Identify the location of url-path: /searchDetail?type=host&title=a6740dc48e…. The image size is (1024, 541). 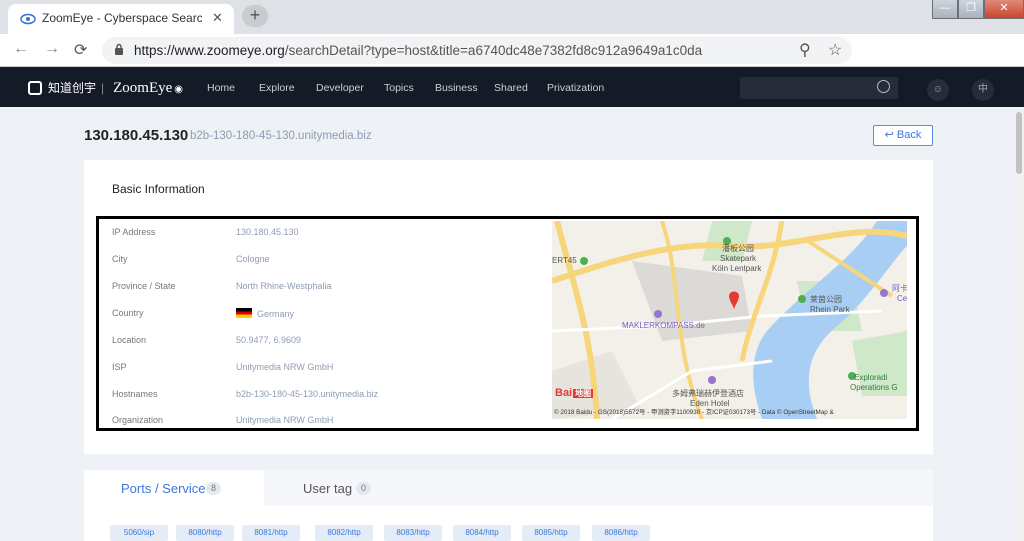
(493, 50).